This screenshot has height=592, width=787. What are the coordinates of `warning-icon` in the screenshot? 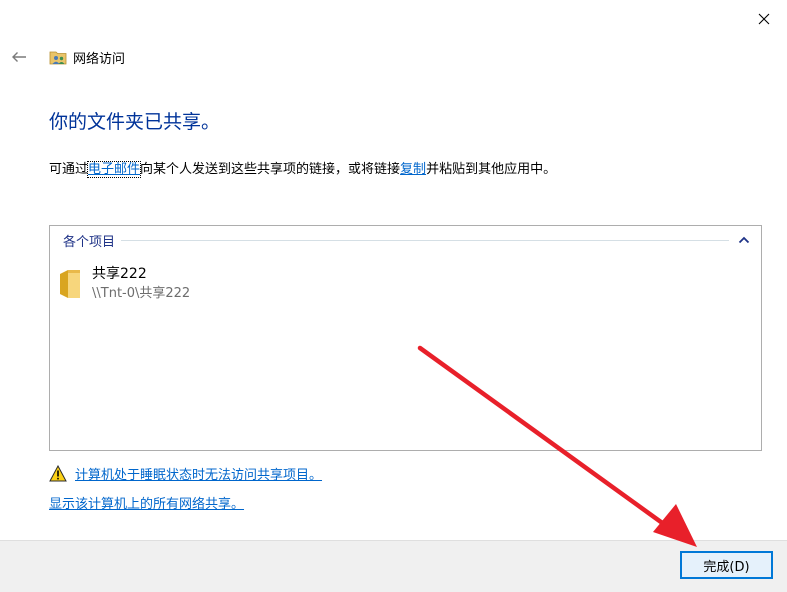 It's located at (58, 472).